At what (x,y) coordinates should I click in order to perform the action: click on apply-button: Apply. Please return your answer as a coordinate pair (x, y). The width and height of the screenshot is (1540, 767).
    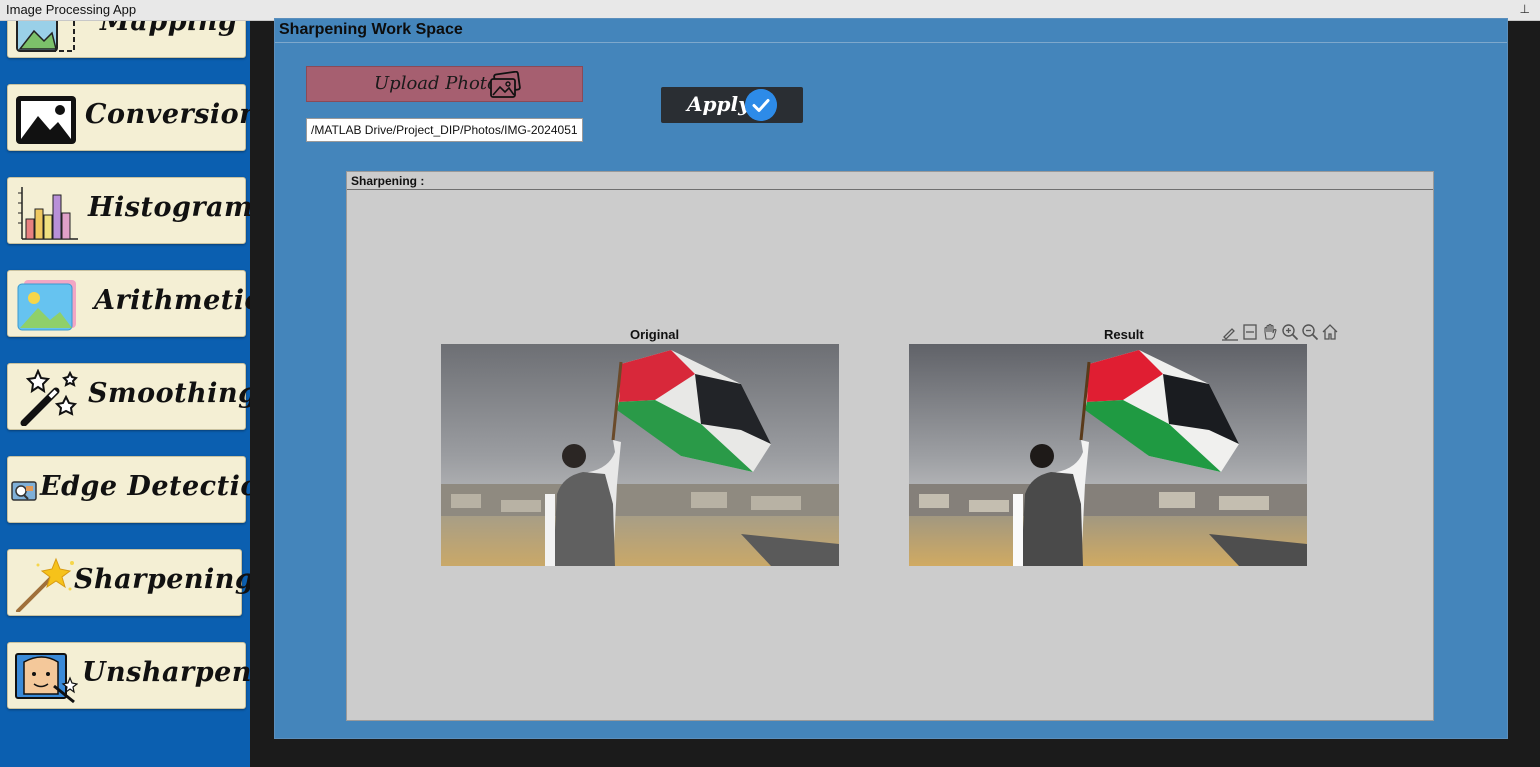
    Looking at the image, I should click on (732, 105).